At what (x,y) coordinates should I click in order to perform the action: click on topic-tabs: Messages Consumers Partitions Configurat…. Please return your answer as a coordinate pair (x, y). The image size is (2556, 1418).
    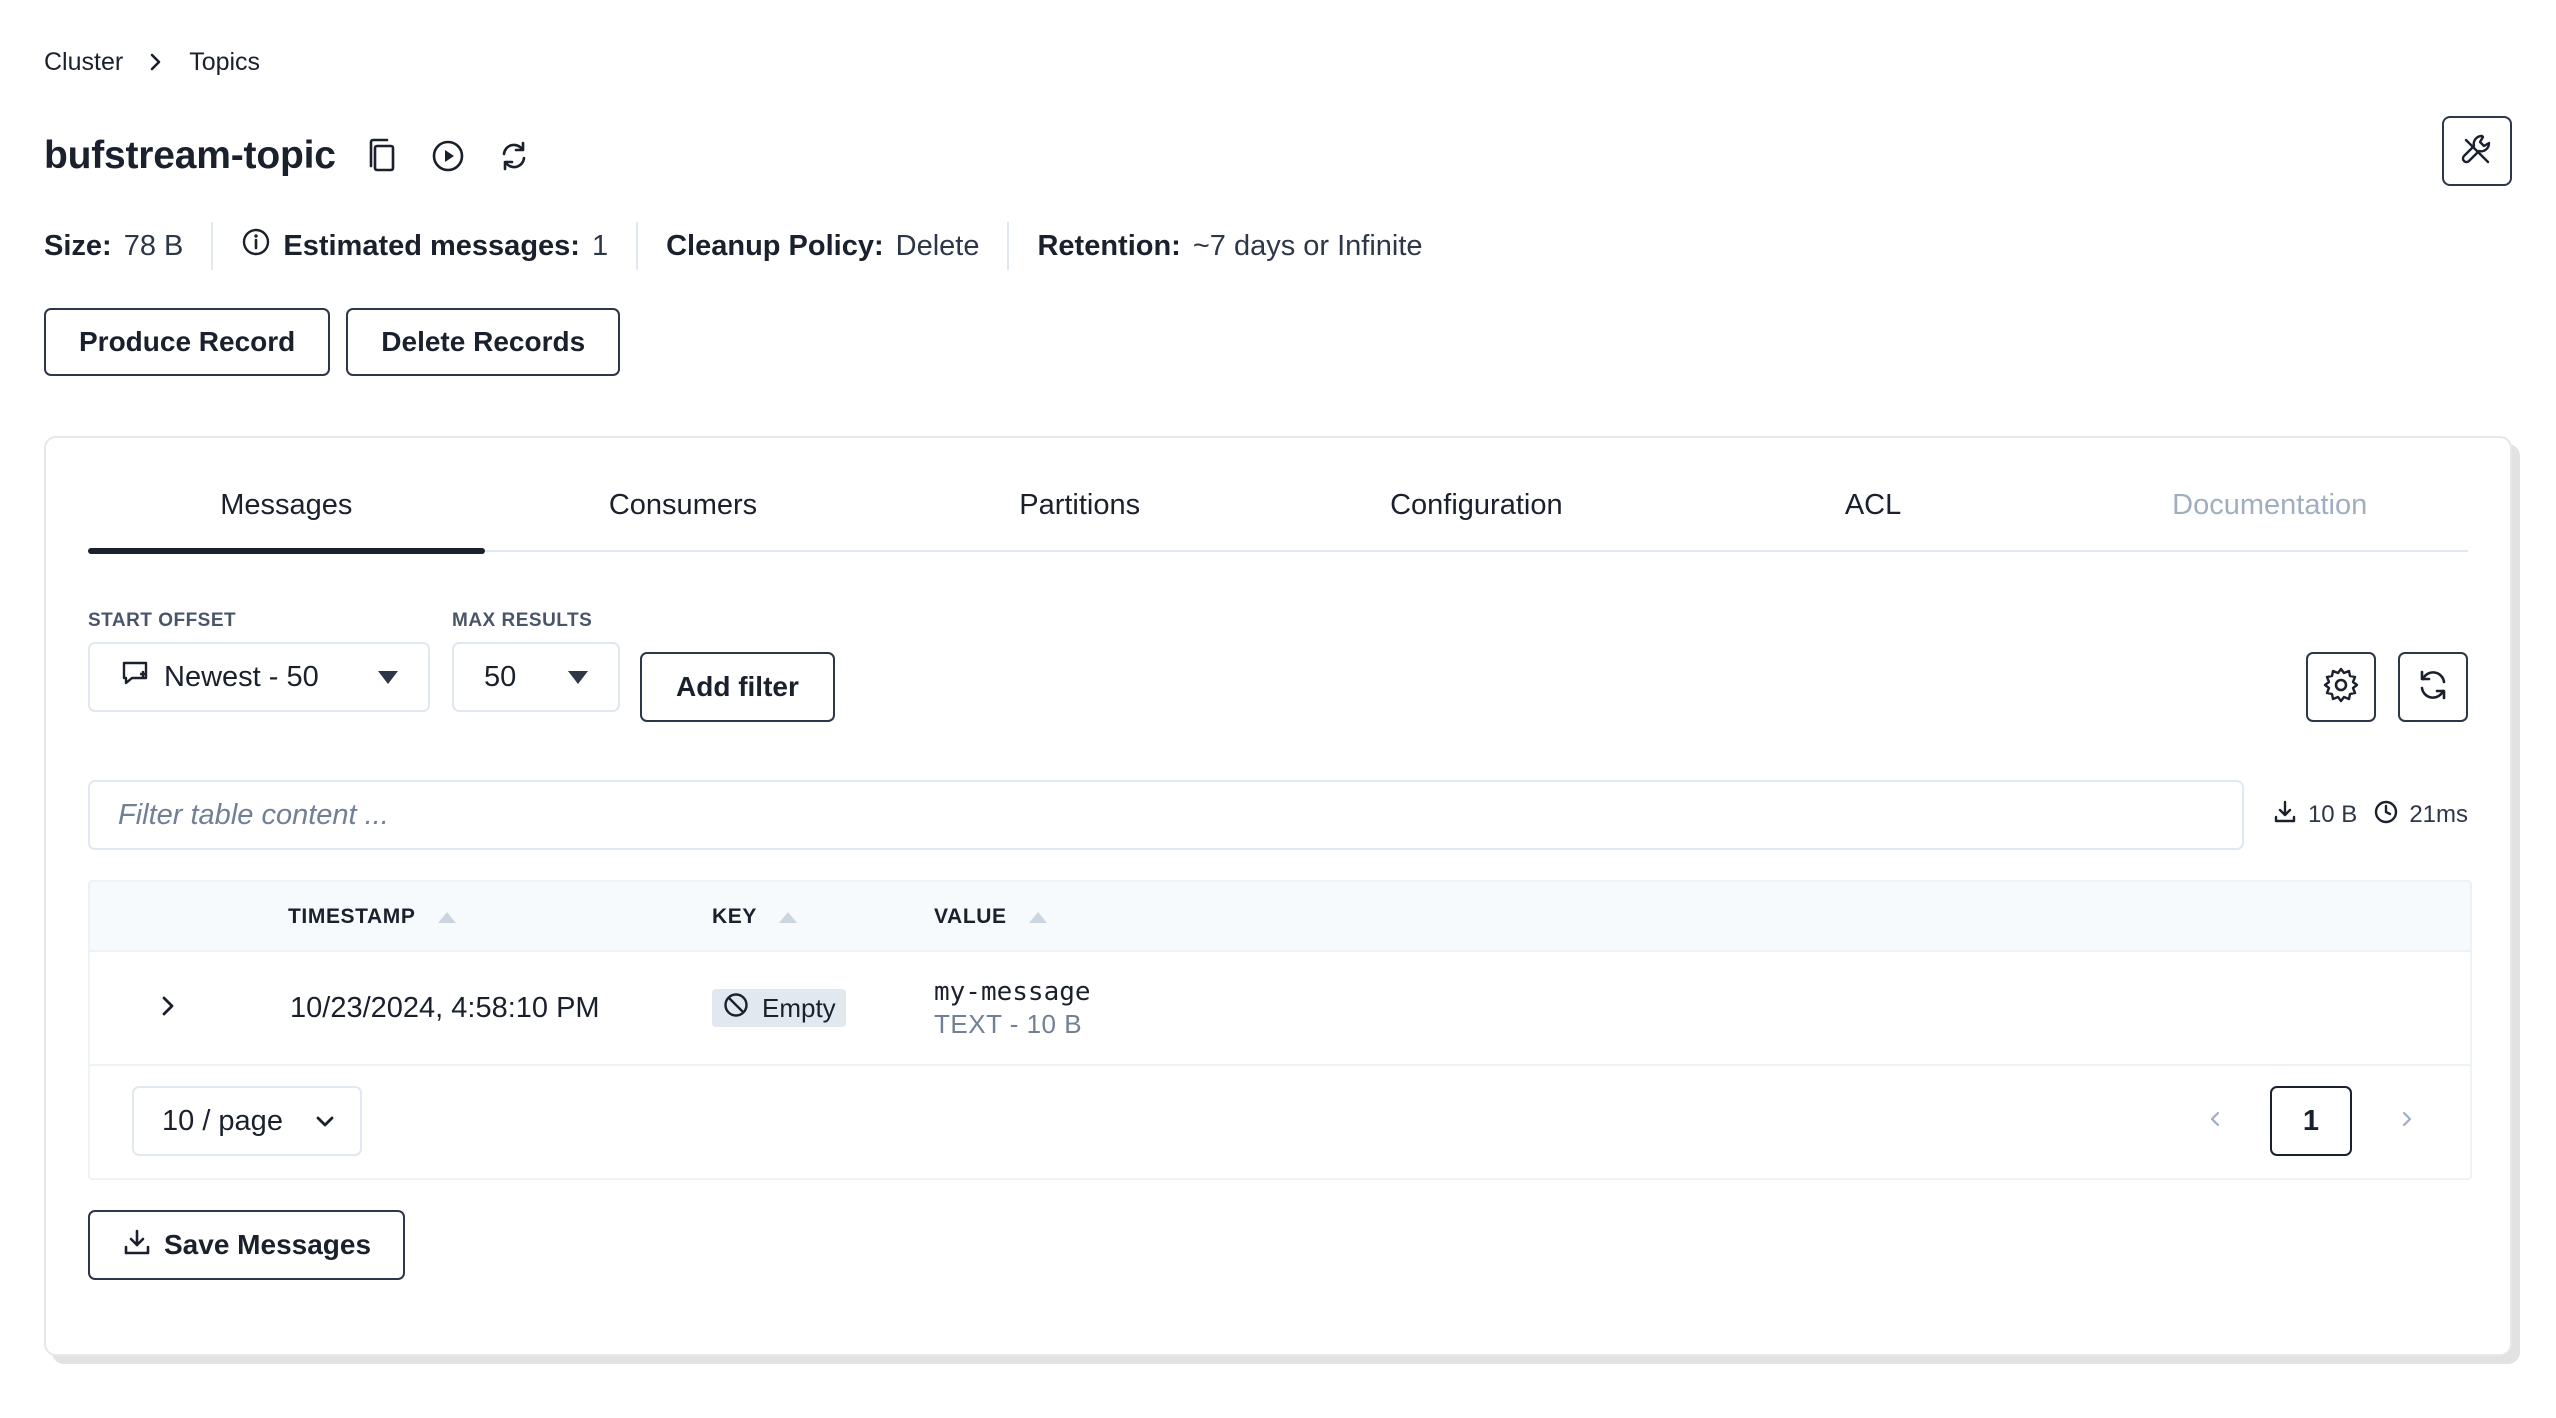
    Looking at the image, I should click on (1278, 517).